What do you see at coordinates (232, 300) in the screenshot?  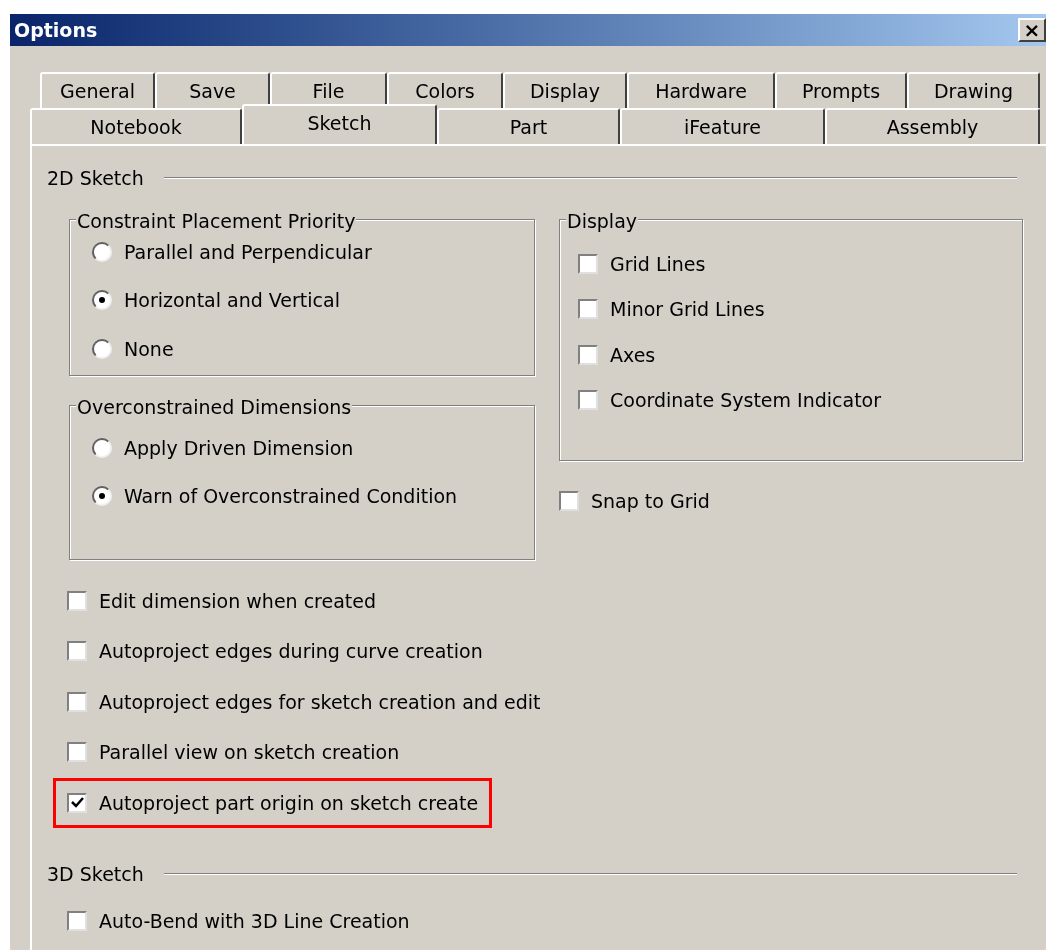 I see `radio-label: Horizontal and Vertical` at bounding box center [232, 300].